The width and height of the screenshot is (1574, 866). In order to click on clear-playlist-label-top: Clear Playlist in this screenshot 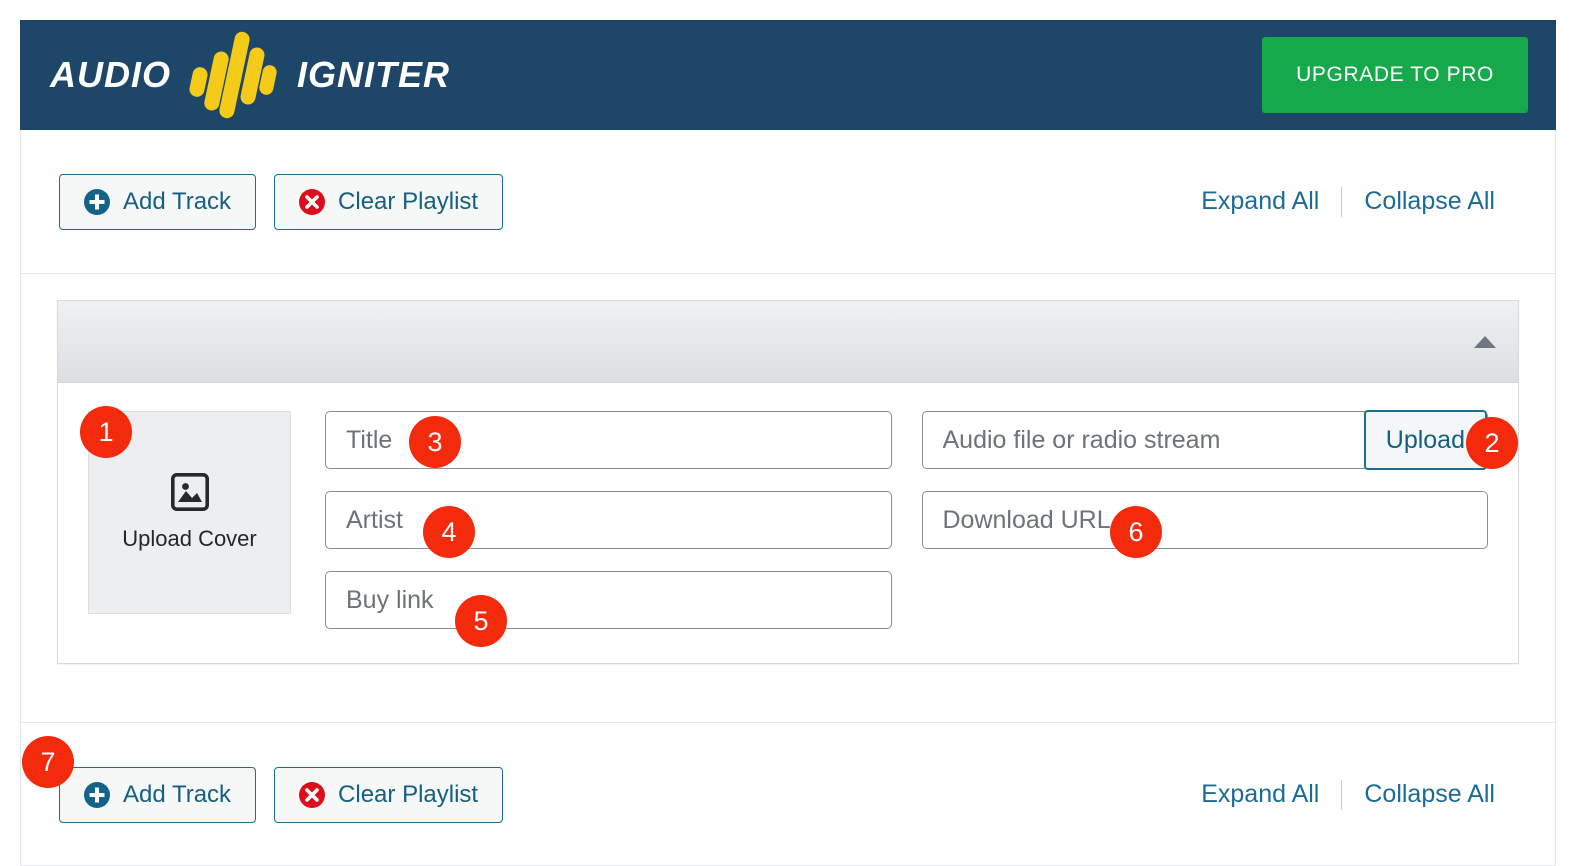, I will do `click(408, 201)`.